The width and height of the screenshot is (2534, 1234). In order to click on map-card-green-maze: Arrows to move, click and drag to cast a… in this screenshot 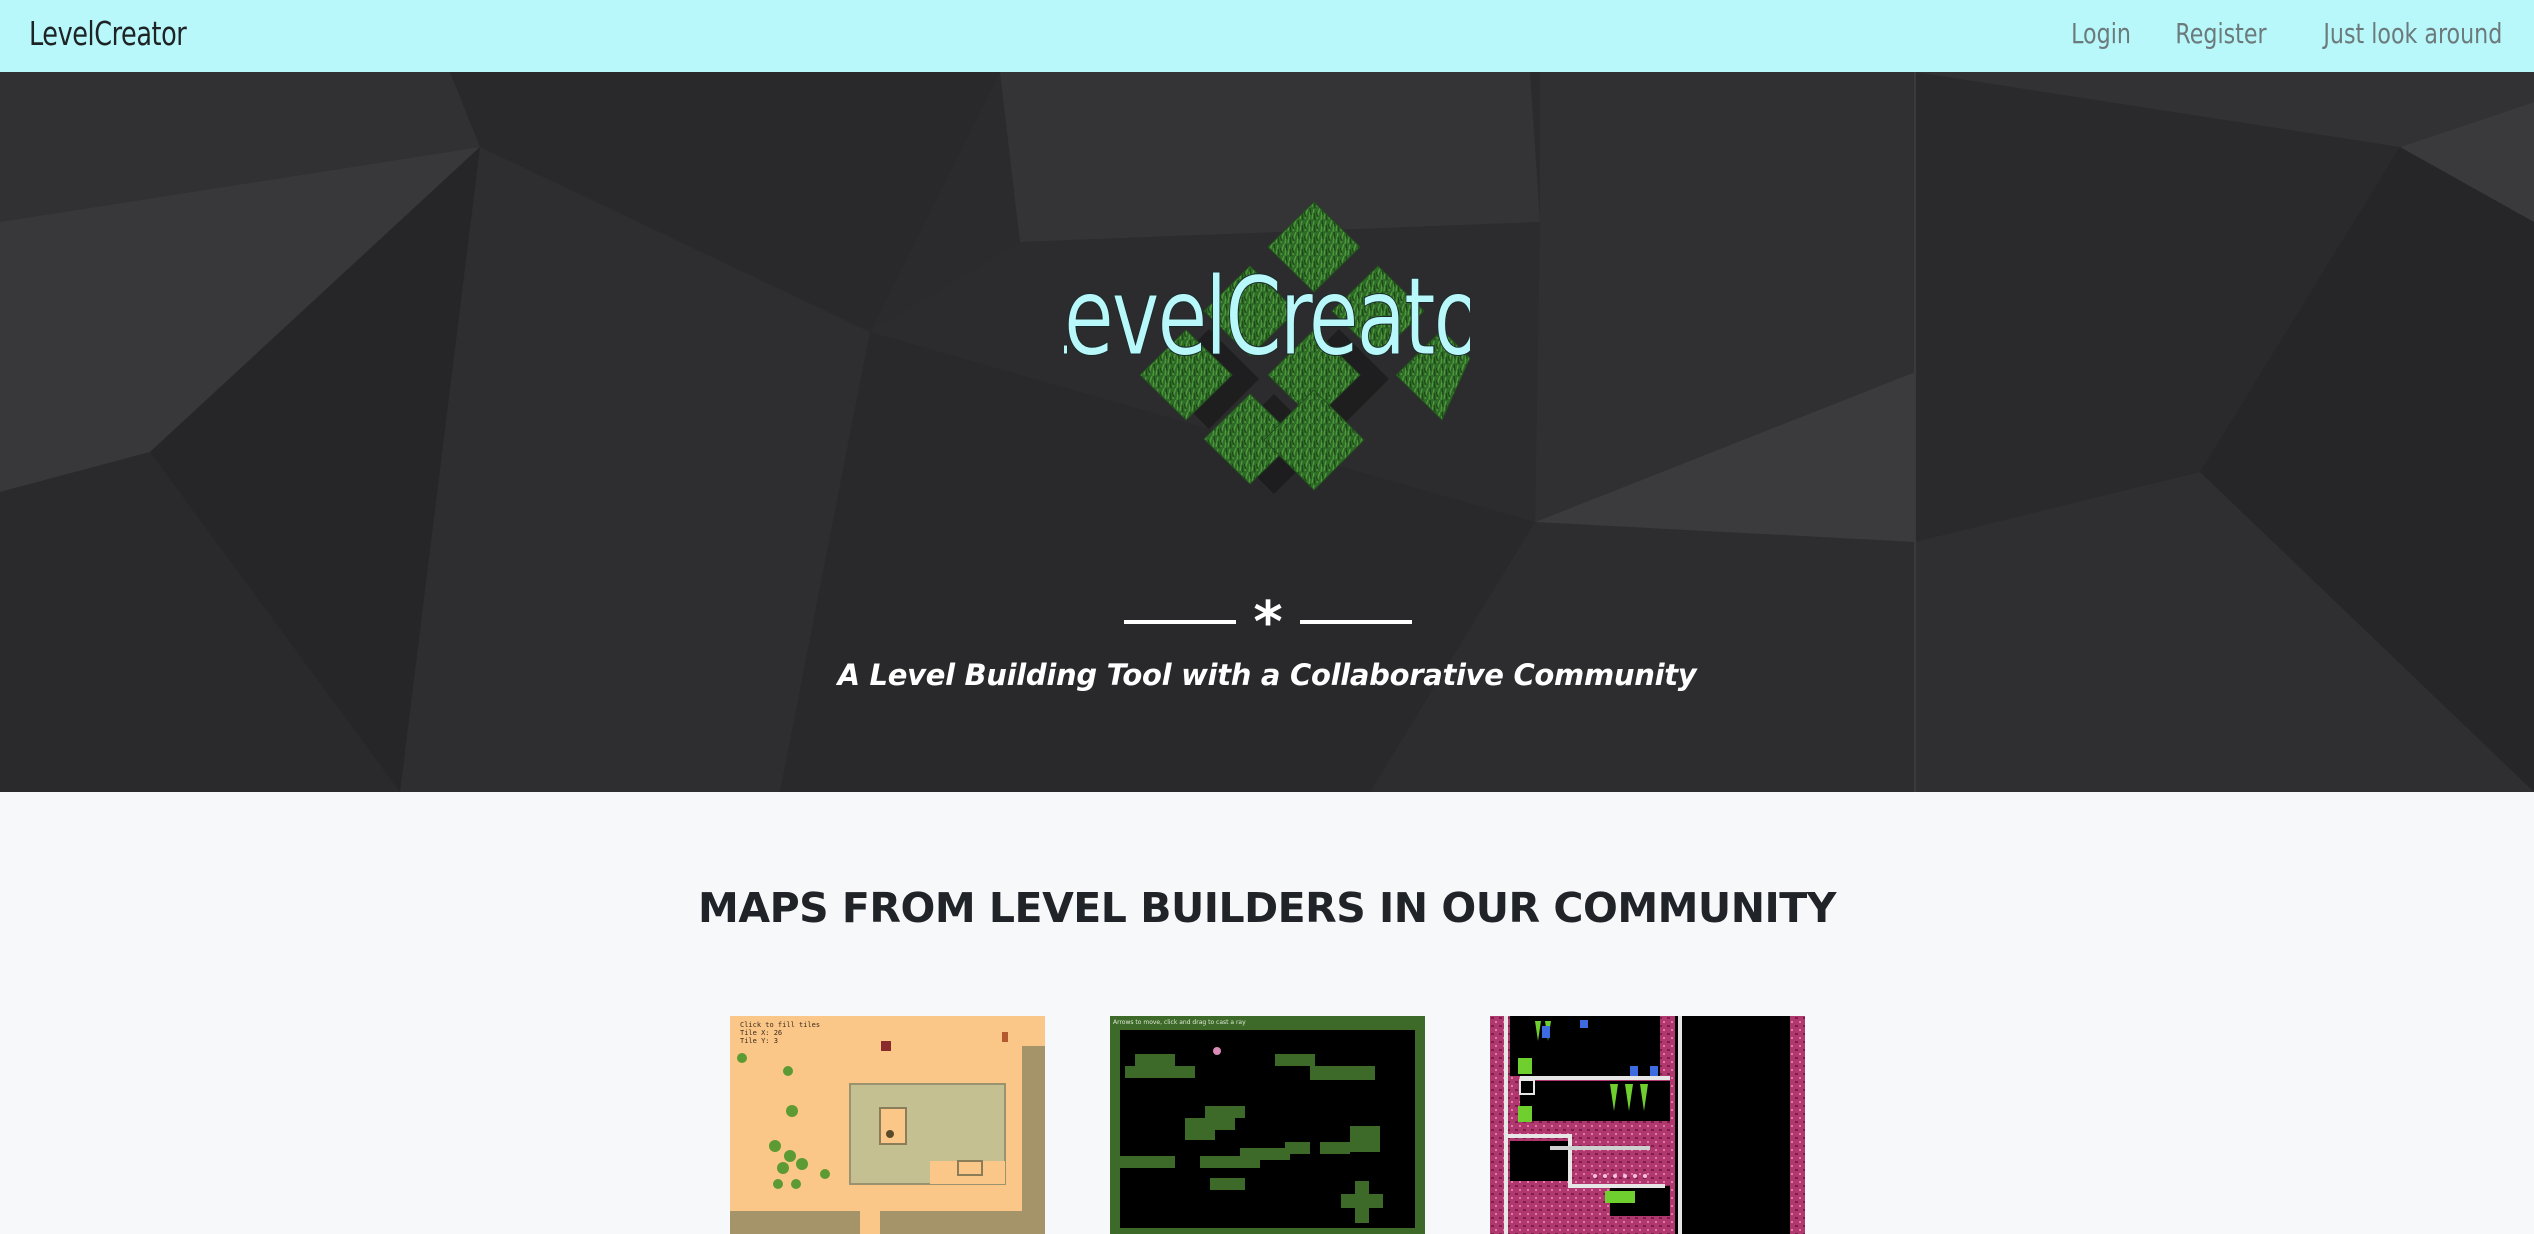, I will do `click(1267, 1125)`.